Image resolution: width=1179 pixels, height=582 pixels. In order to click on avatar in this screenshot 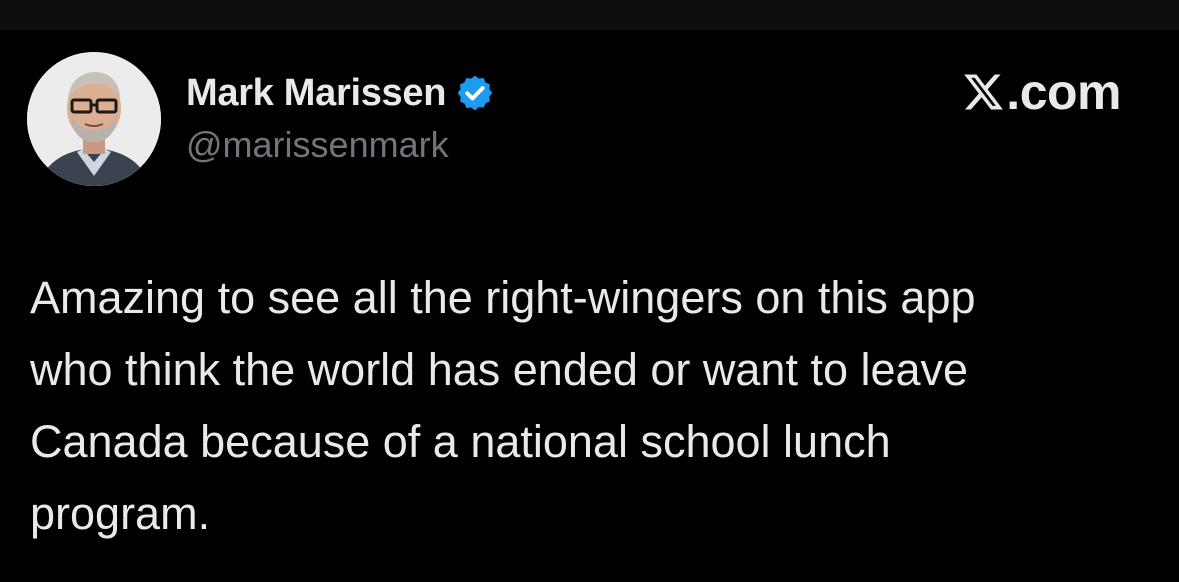, I will do `click(94, 119)`.